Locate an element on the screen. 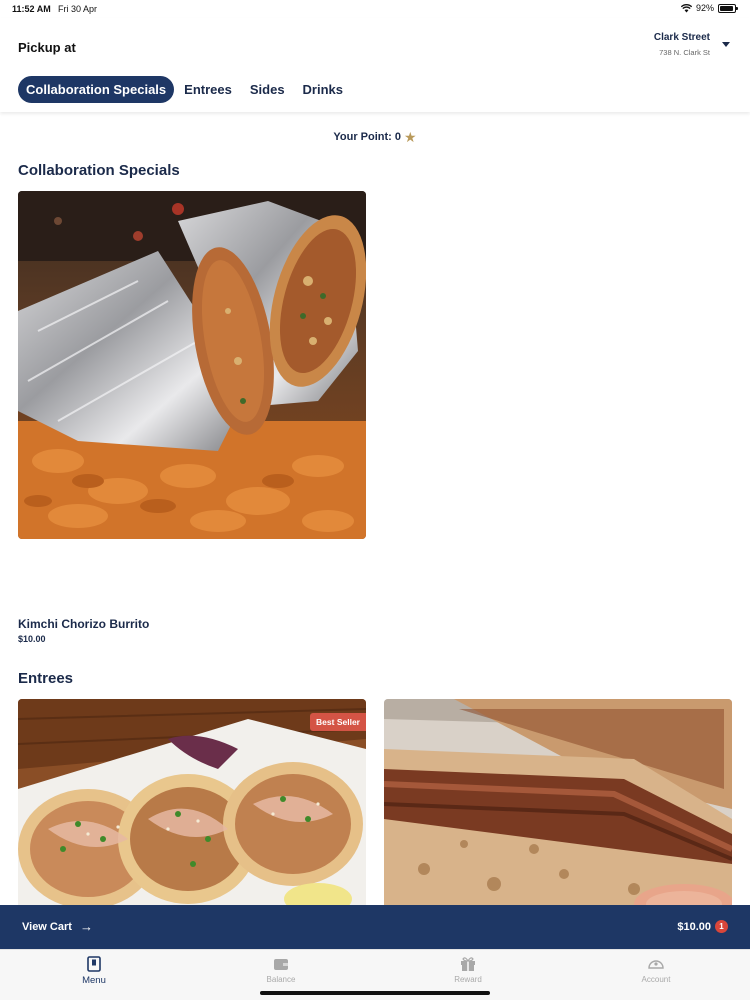 This screenshot has height=1000, width=750. menu-book-icon is located at coordinates (94, 964).